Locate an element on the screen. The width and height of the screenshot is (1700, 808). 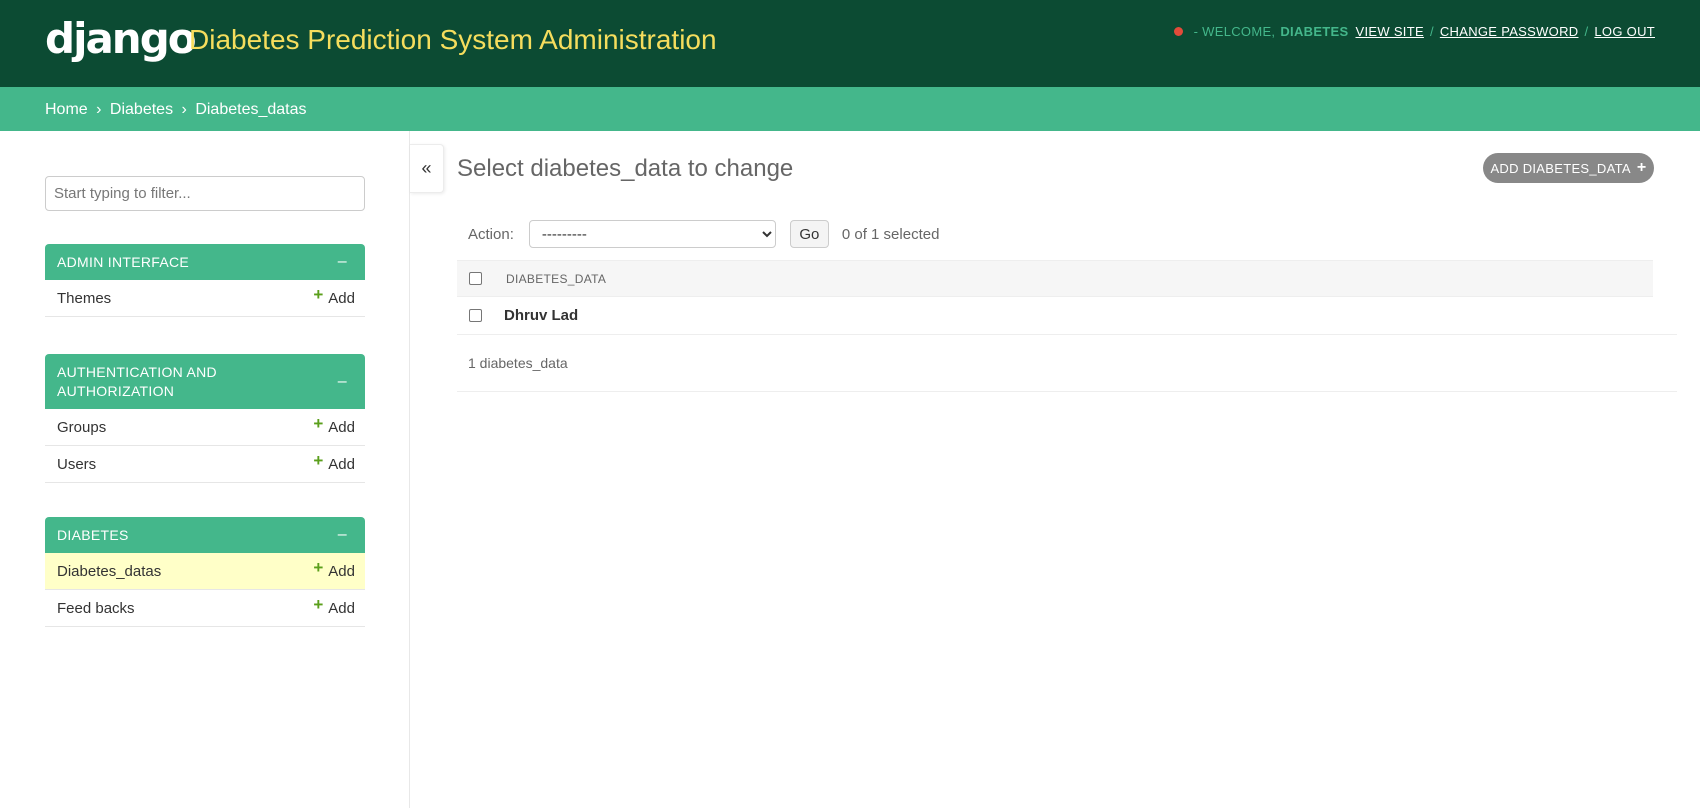
column-header: DIABETES_DATA is located at coordinates (556, 279).